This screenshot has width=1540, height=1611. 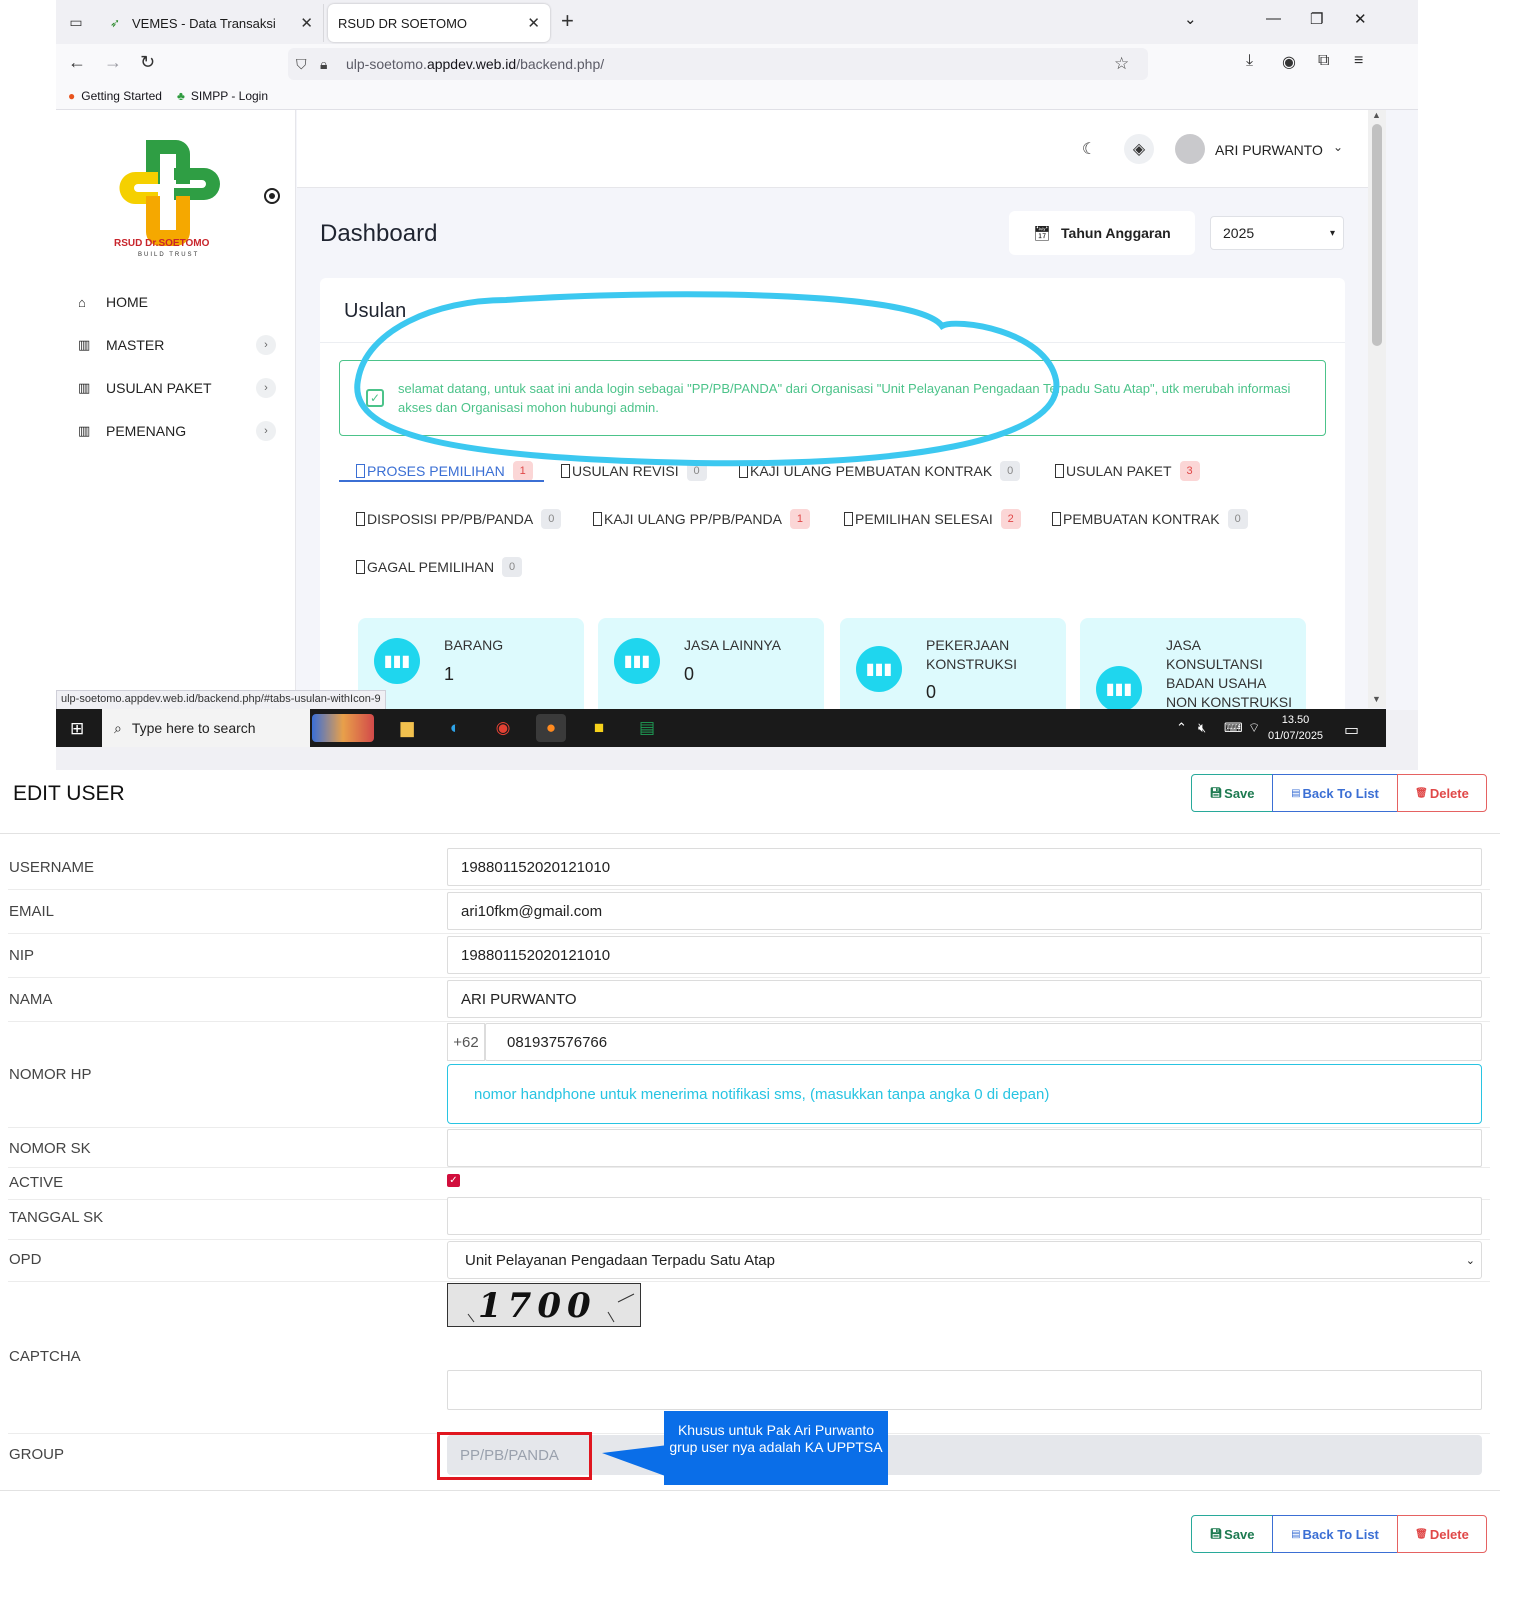 I want to click on tab-rsud: RSUD DR SOETOMO ✕, so click(x=439, y=23).